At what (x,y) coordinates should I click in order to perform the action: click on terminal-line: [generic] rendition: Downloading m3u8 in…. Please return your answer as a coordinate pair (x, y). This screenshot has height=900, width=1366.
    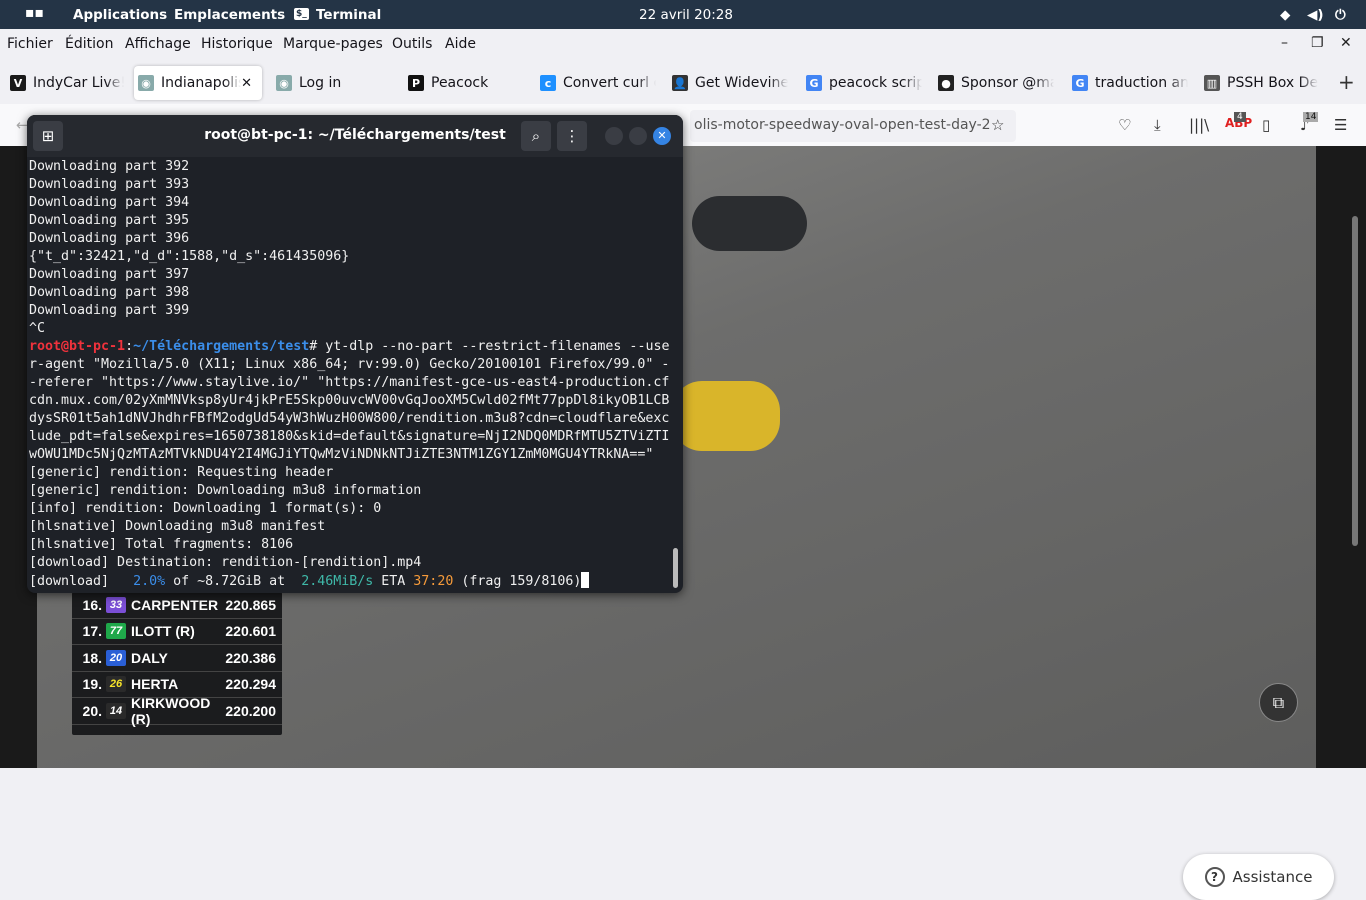
    Looking at the image, I should click on (225, 490).